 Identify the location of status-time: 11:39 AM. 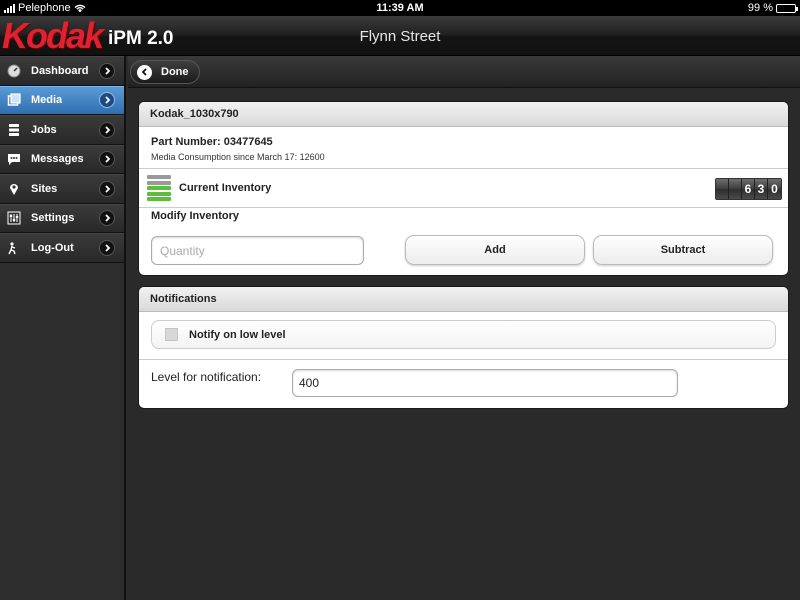
(400, 8).